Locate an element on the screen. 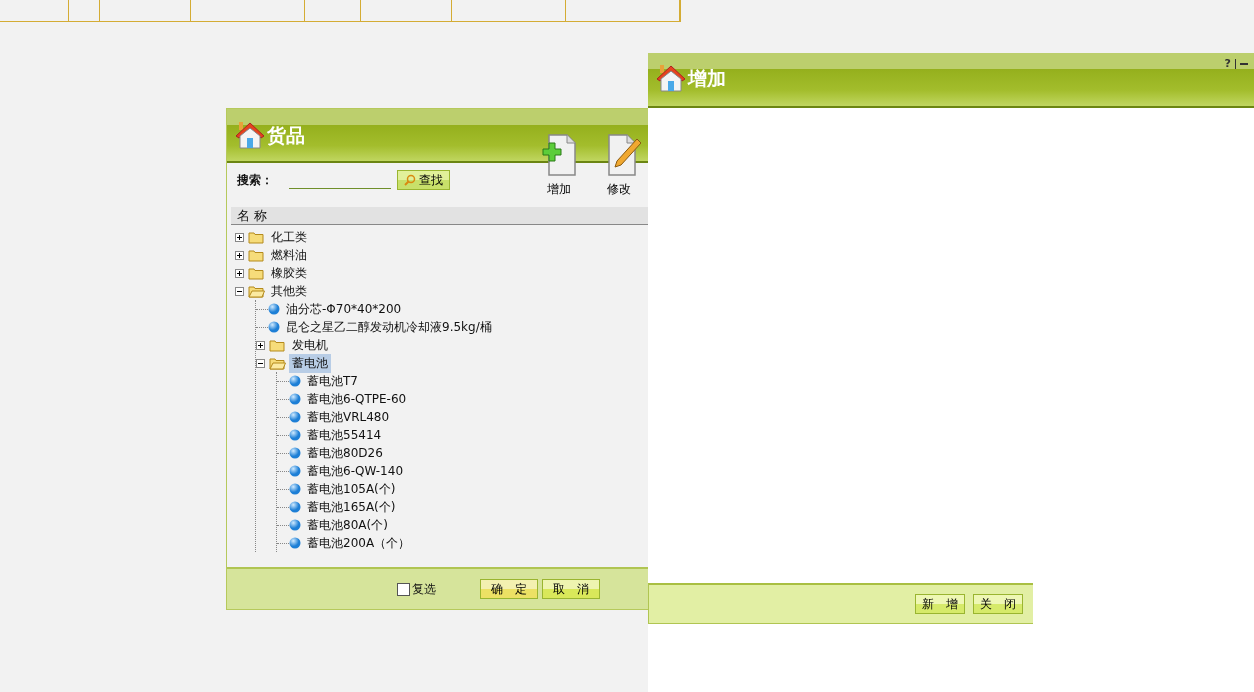  tree-item: 蓄电池6-QW-140 is located at coordinates (355, 471).